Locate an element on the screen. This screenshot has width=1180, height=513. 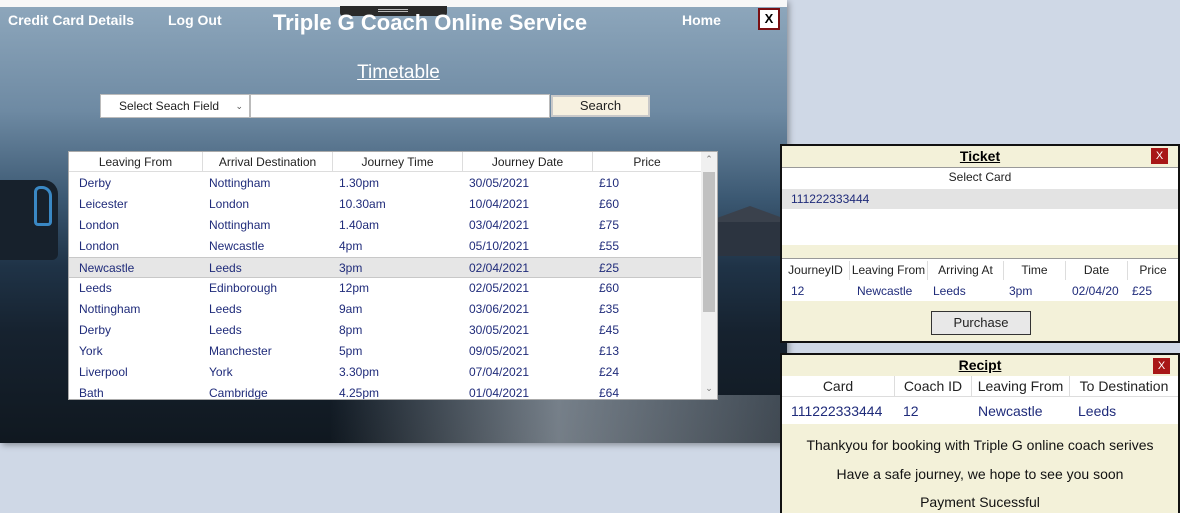
vertical-scrollbar: ⌃ ⌄ is located at coordinates (709, 275).